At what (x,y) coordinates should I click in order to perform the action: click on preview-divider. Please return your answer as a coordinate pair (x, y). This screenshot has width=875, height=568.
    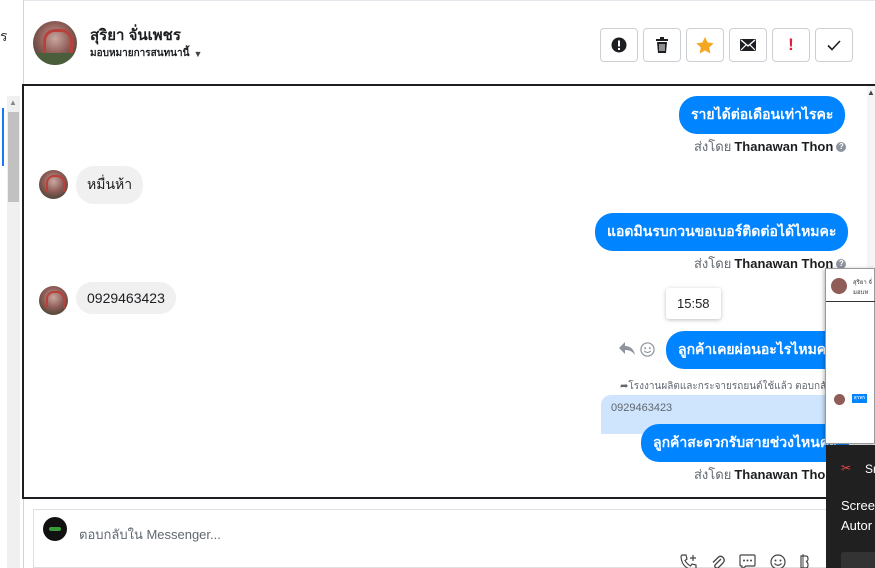
    Looking at the image, I should click on (850, 301).